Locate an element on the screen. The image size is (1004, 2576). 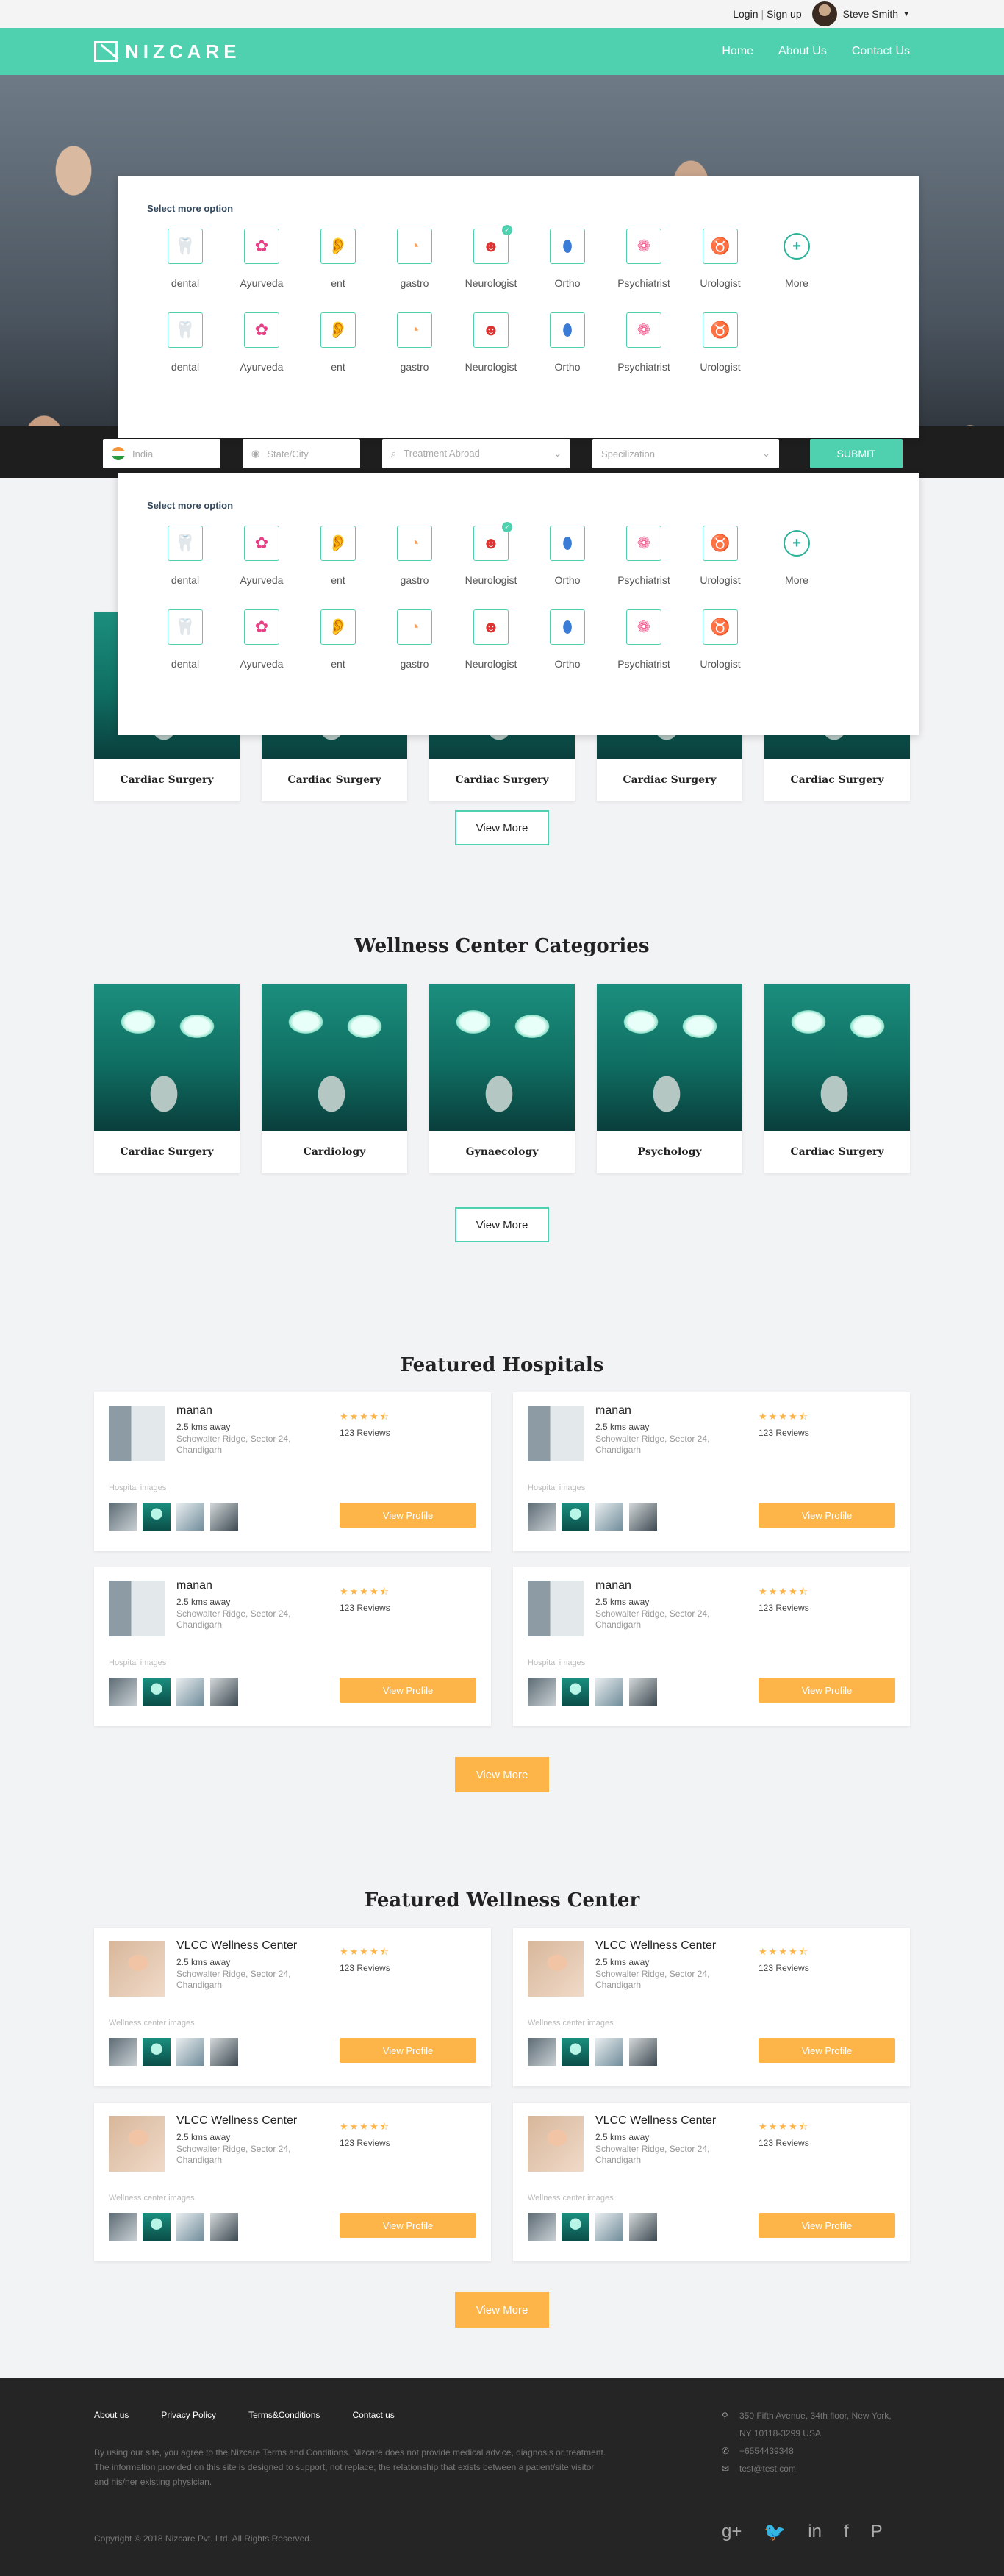
footer-link-contact: Contact us is located at coordinates (373, 2415).